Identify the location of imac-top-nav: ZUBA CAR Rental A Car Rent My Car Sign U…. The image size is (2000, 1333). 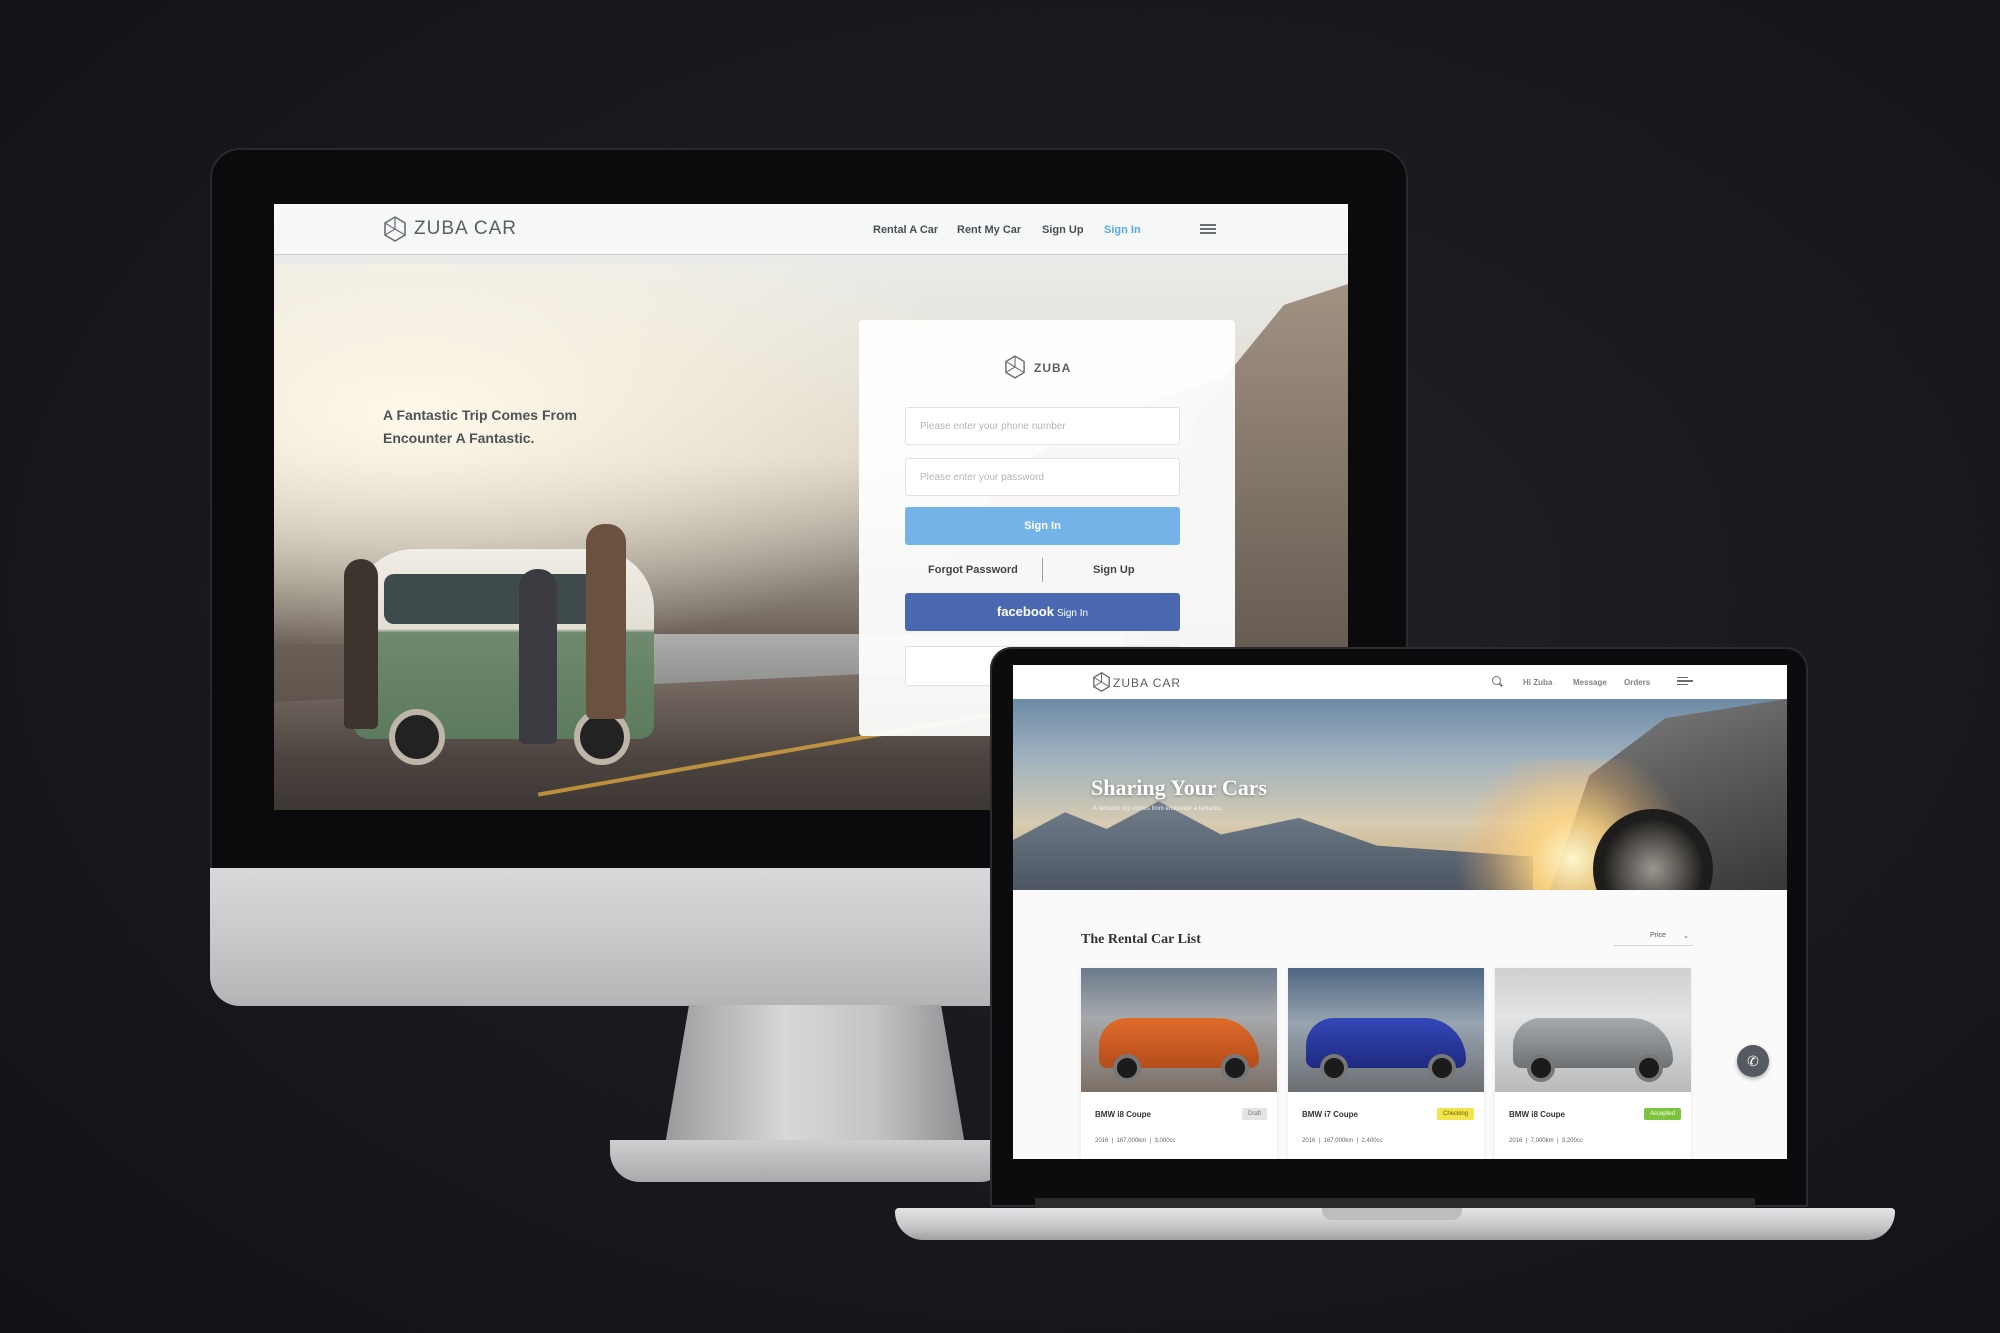
(811, 229).